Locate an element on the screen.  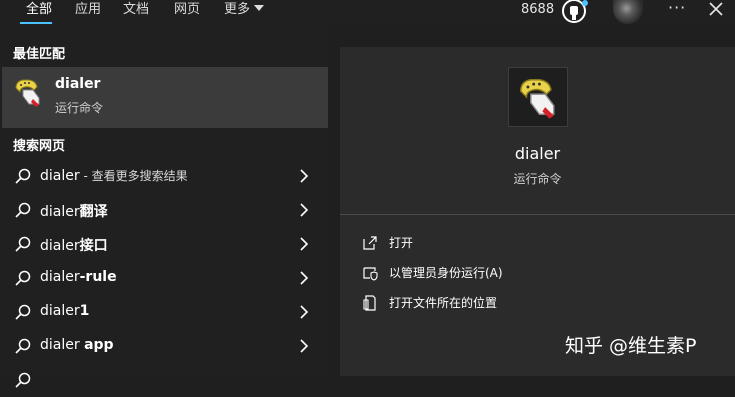
web-suggestion-item: dialer接口 is located at coordinates (165, 244).